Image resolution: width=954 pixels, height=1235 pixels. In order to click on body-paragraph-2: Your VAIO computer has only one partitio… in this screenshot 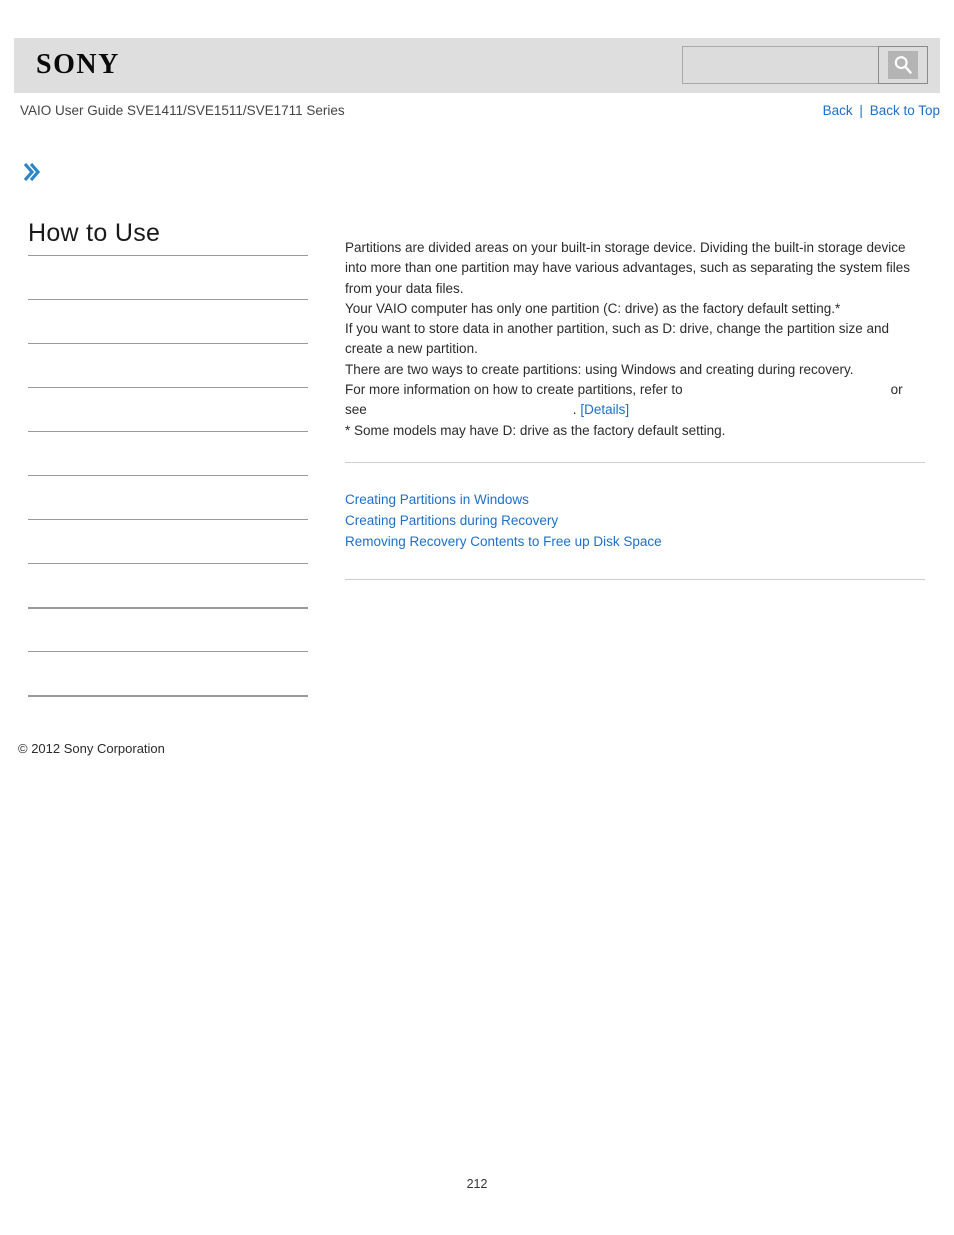, I will do `click(593, 308)`.